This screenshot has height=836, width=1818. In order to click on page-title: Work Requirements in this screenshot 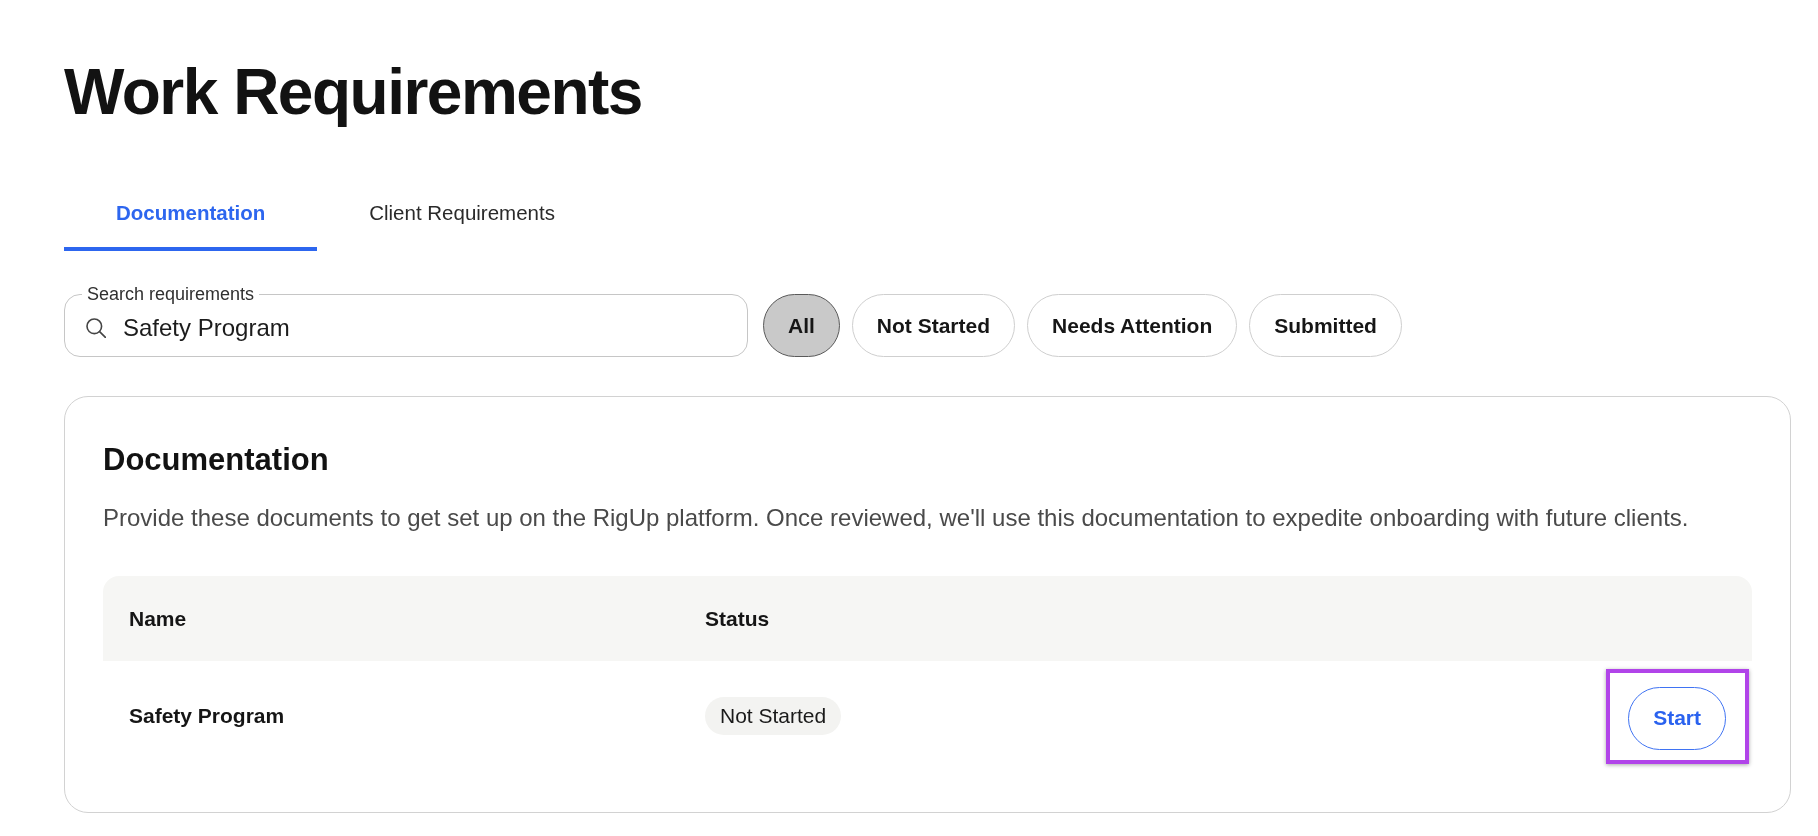, I will do `click(353, 92)`.